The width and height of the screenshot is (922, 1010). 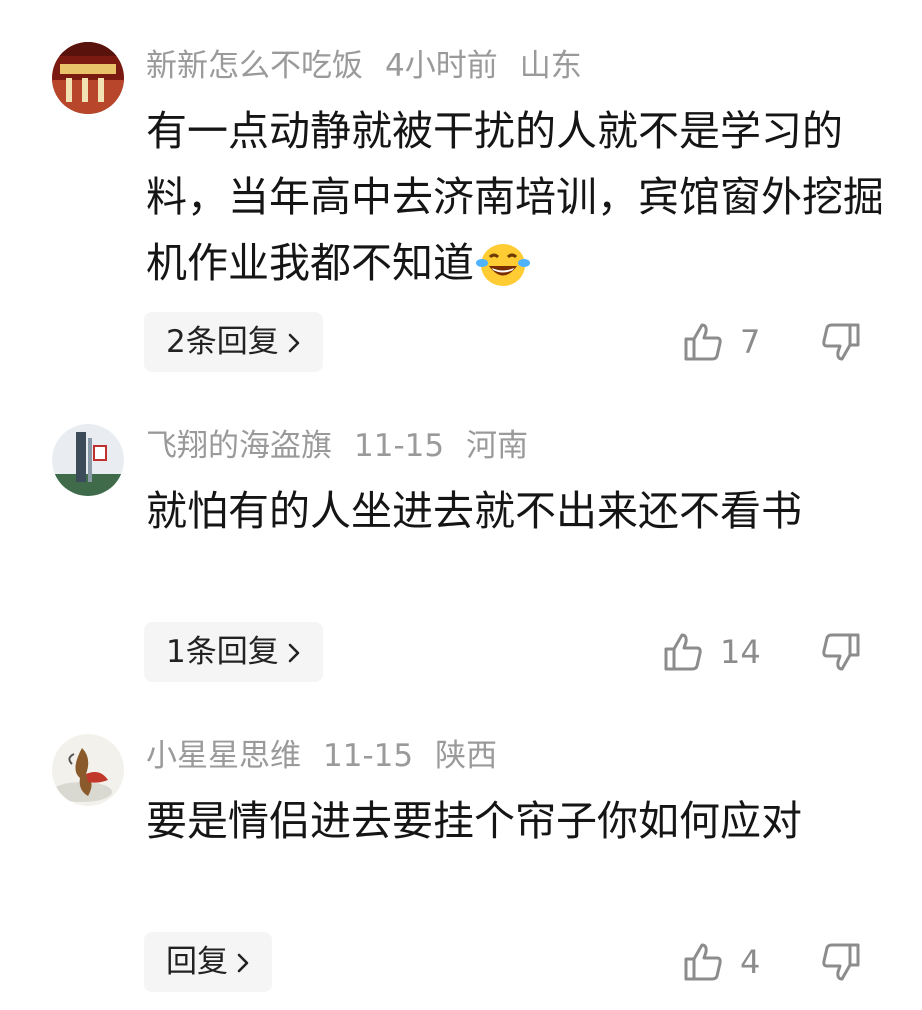 I want to click on view-replies-button: 2条回复, so click(x=233, y=342).